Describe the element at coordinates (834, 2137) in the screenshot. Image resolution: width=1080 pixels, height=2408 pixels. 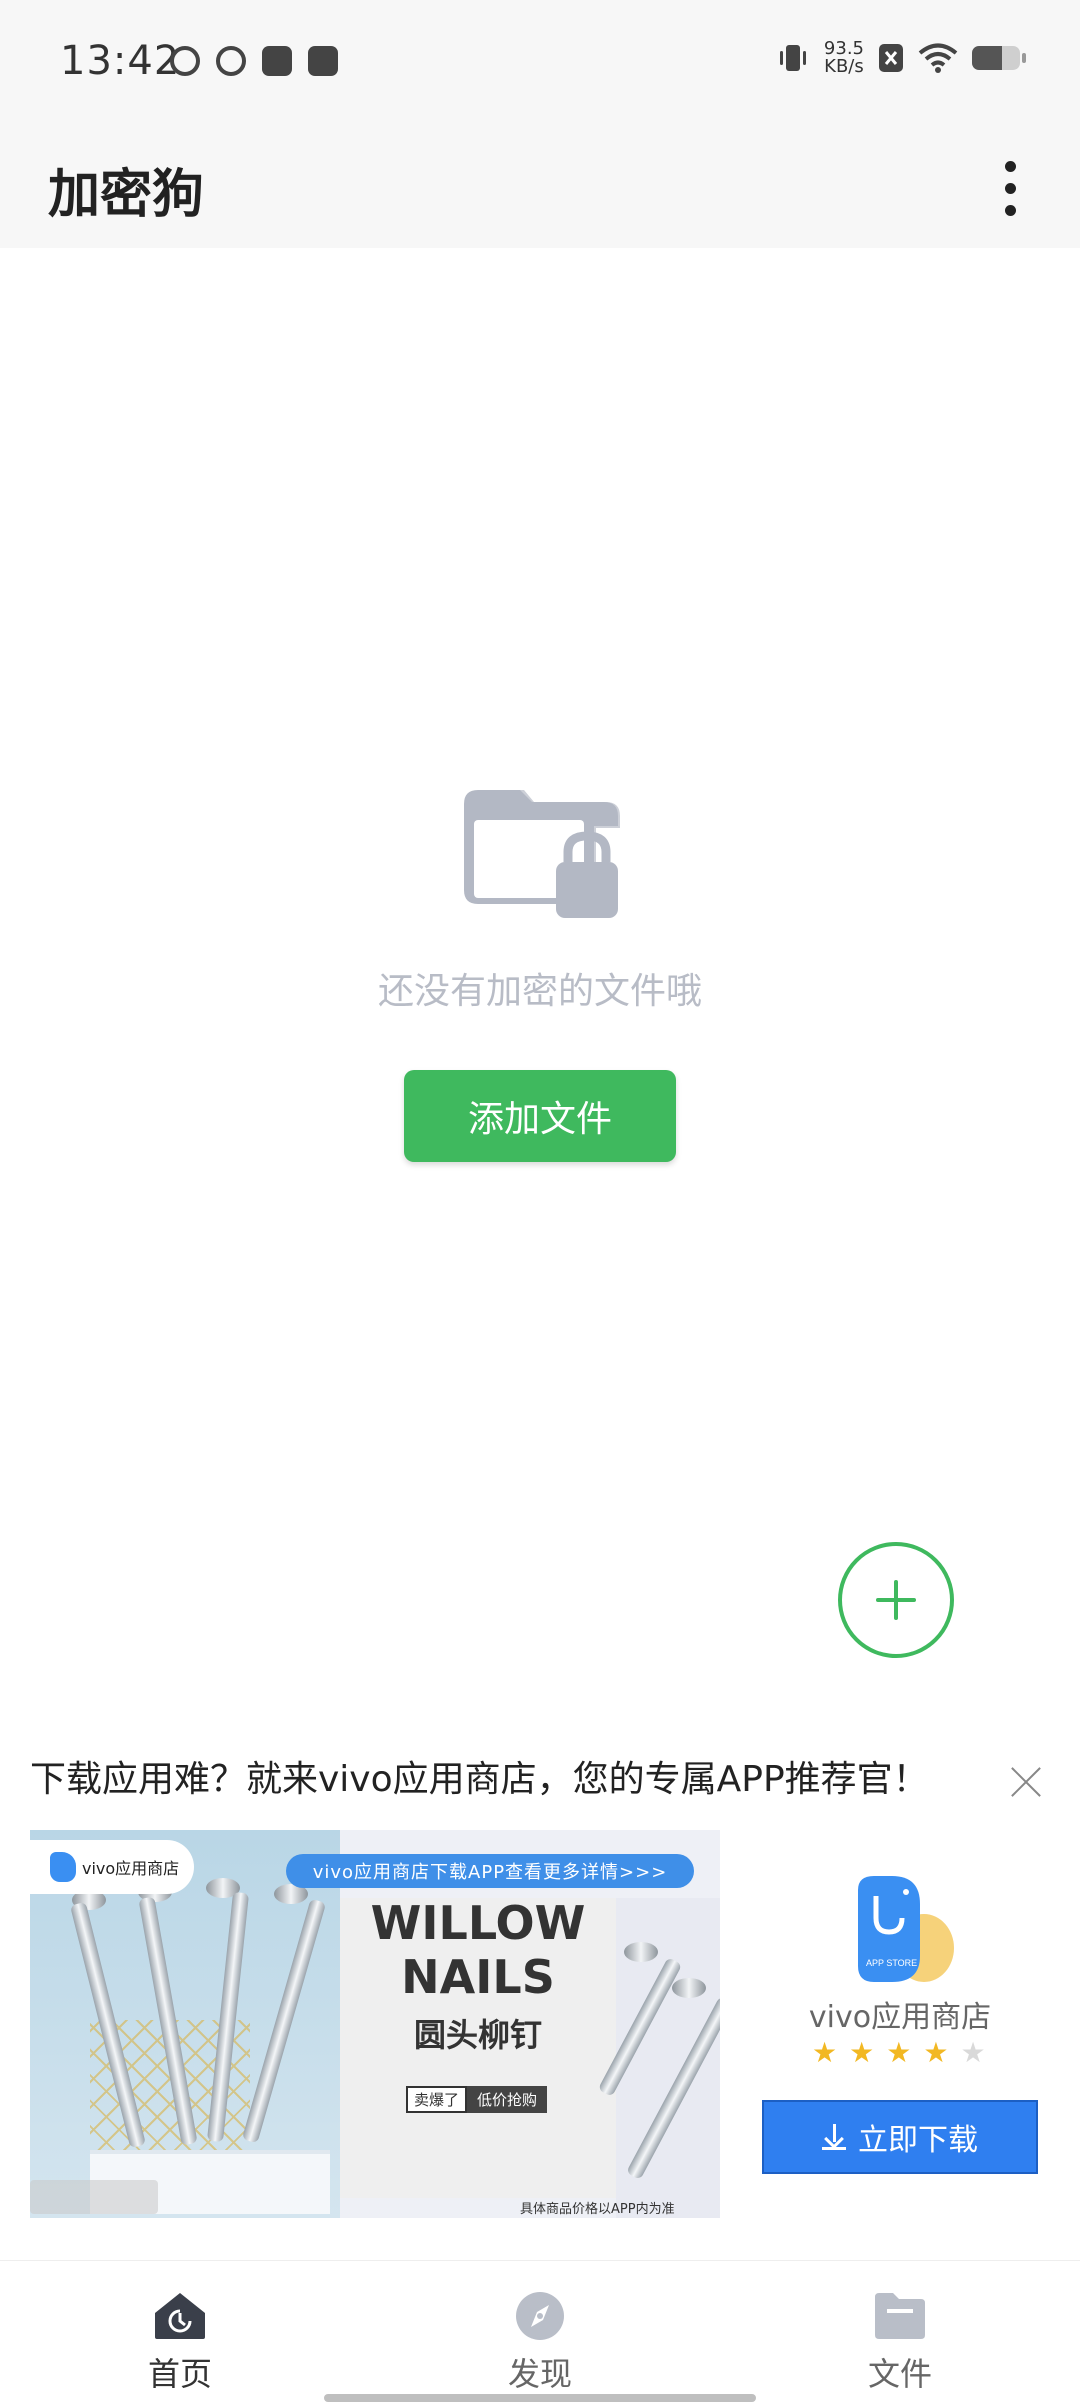
I see `download-icon` at that location.